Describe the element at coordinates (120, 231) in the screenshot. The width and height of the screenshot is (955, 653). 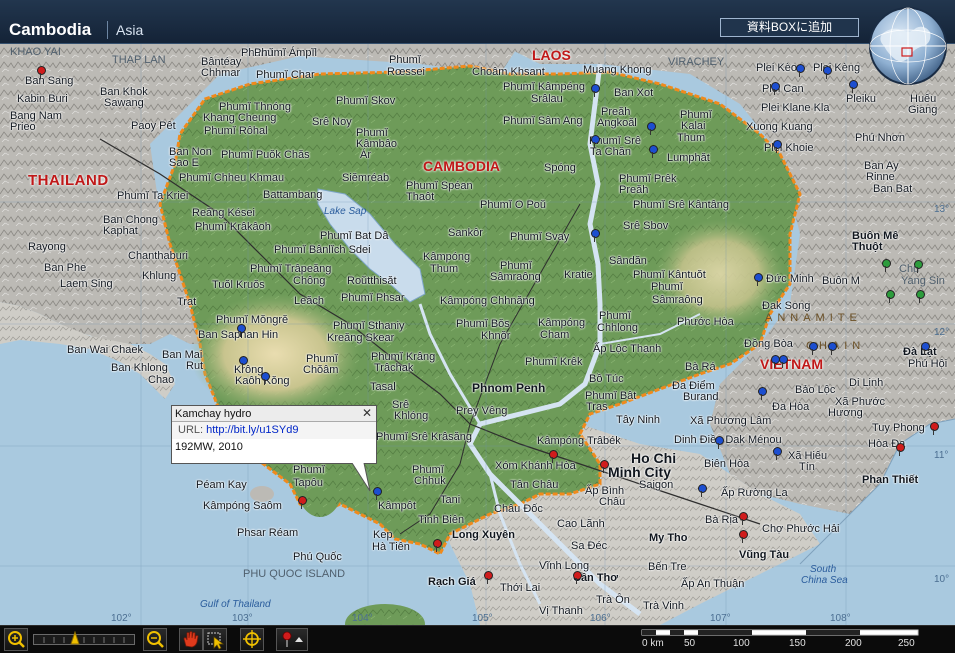
I see `place-label: Kaphat` at that location.